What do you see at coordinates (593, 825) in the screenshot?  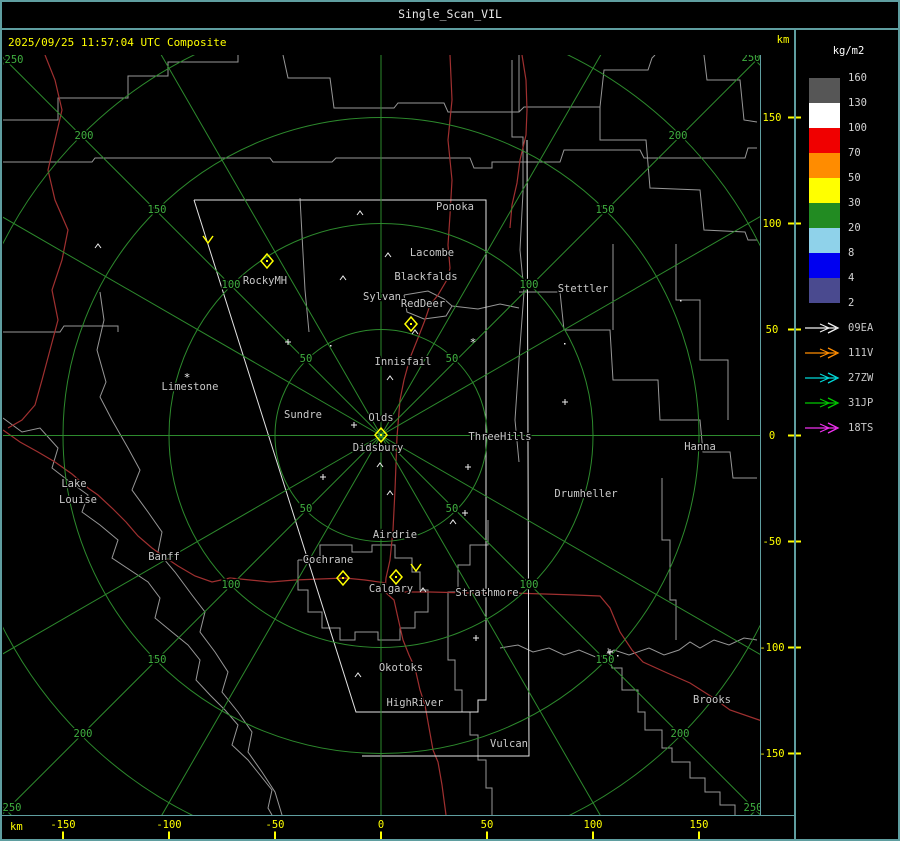 I see `bottom-axis-tick-label: 100` at bounding box center [593, 825].